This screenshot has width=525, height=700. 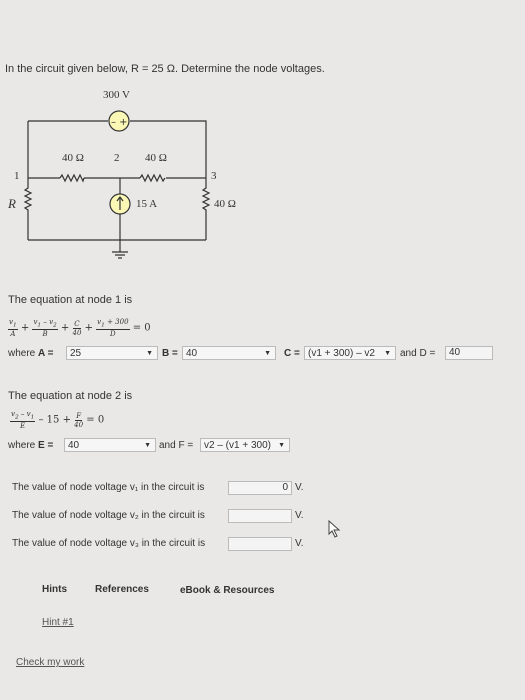 I want to click on node2-where: where E =, so click(x=31, y=445).